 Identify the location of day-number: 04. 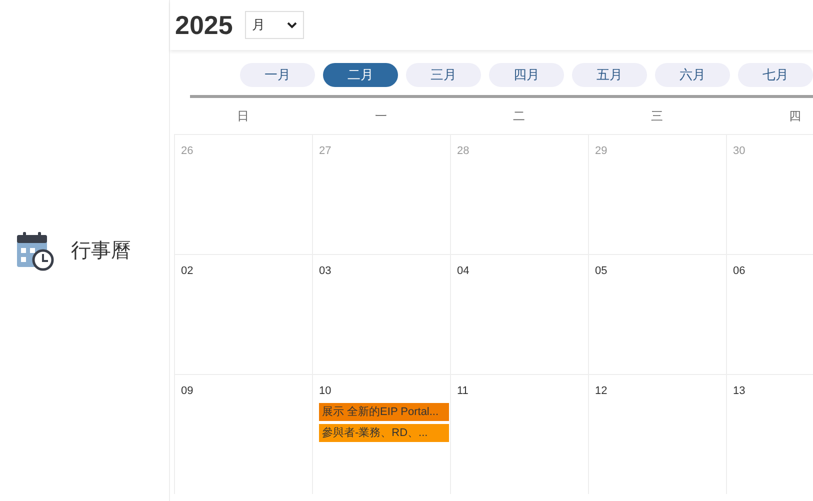
(463, 271).